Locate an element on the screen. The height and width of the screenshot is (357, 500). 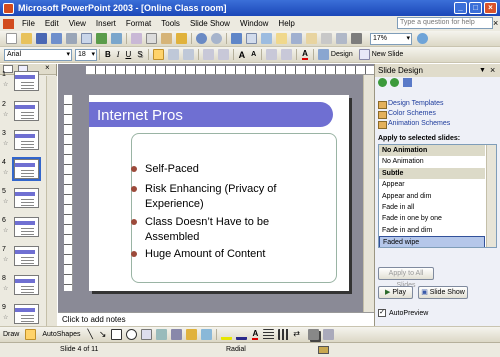
new-slide-icon is located at coordinates (364, 54).